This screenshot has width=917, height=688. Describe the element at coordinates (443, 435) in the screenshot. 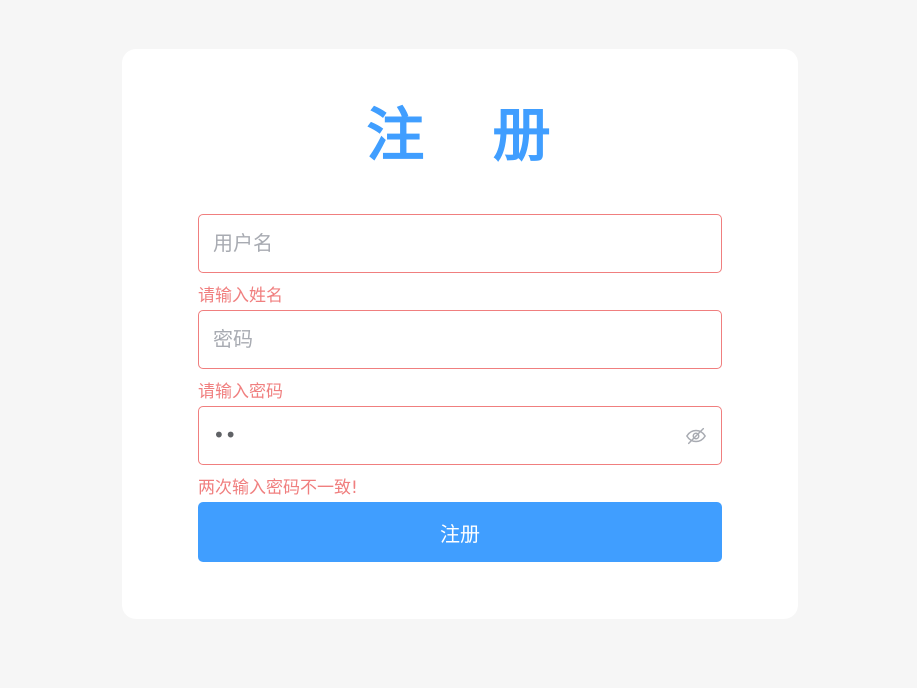

I see `confirm-password-input` at that location.